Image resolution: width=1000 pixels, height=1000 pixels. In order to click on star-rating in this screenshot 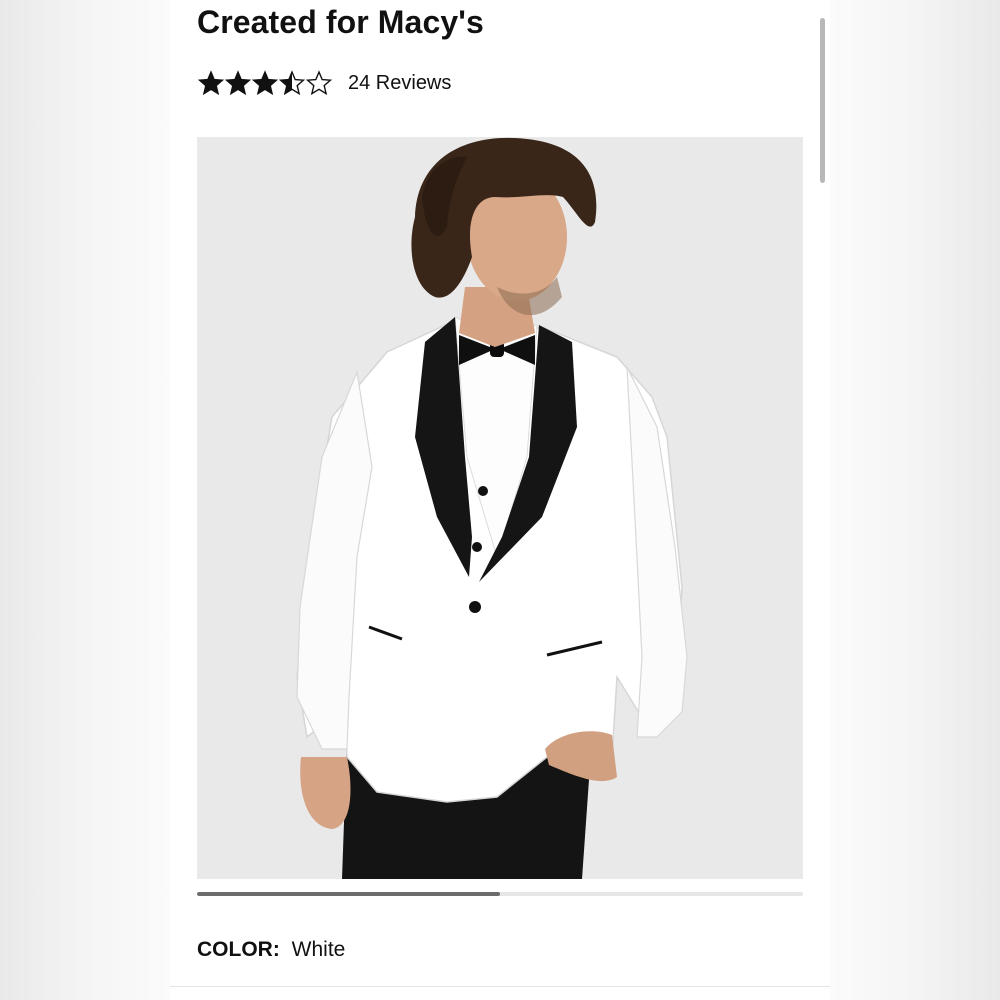, I will do `click(265, 83)`.